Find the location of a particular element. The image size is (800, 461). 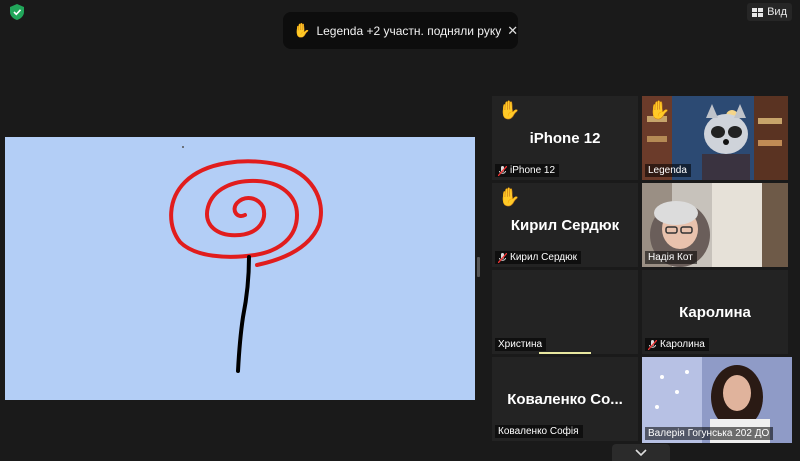

participant-name-label: Каролина is located at coordinates (677, 344).